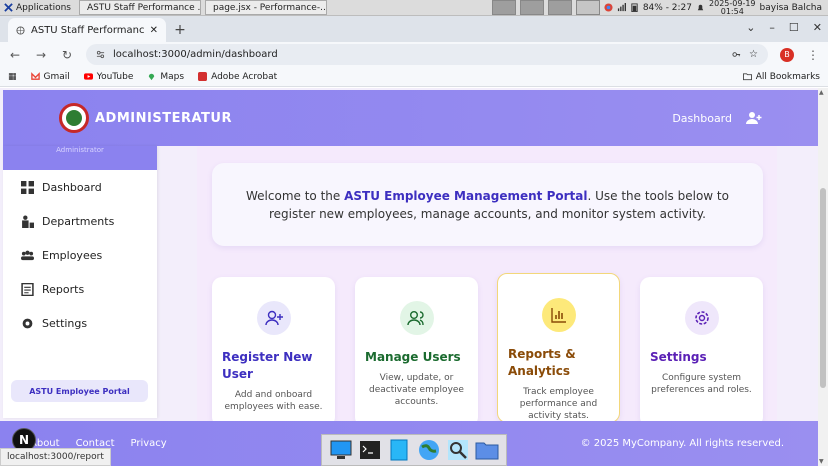 The width and height of the screenshot is (828, 466). Describe the element at coordinates (702, 118) in the screenshot. I see `nav-dashboard-link: Dashboard` at that location.